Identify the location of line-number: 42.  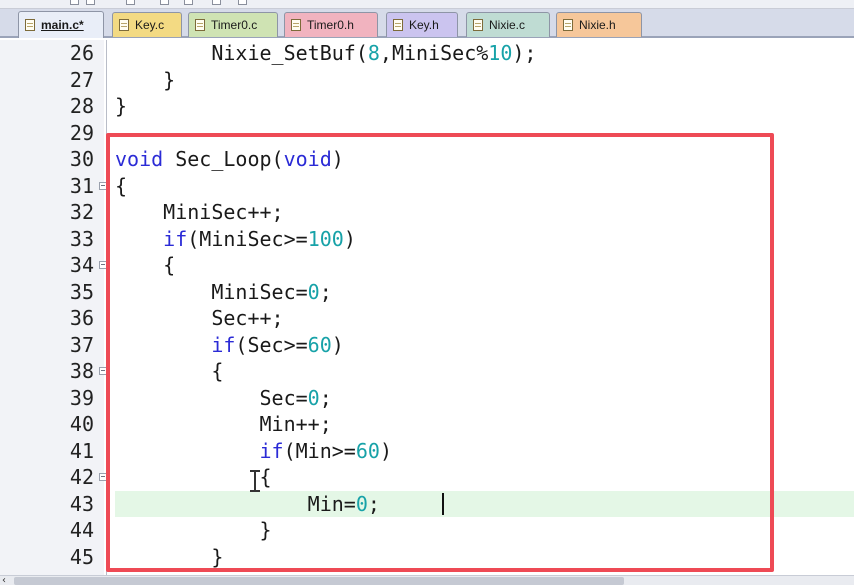
(81, 477).